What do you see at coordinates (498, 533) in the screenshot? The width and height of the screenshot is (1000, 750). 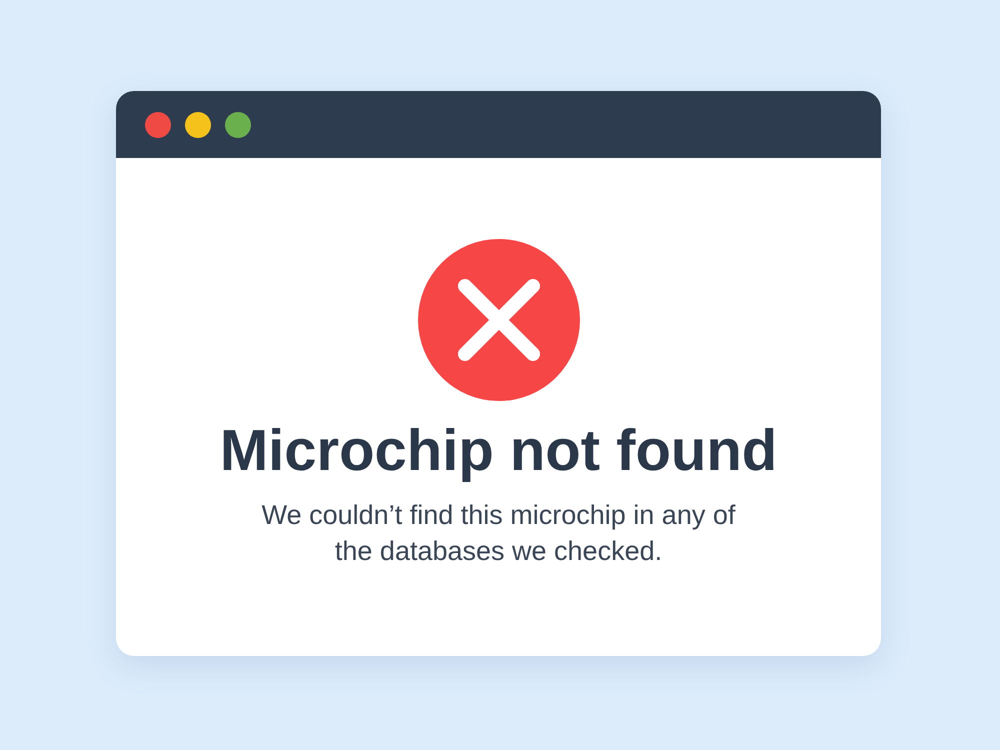 I see `error-message: We couldn’t find this microchip in any of the databases we checked.` at bounding box center [498, 533].